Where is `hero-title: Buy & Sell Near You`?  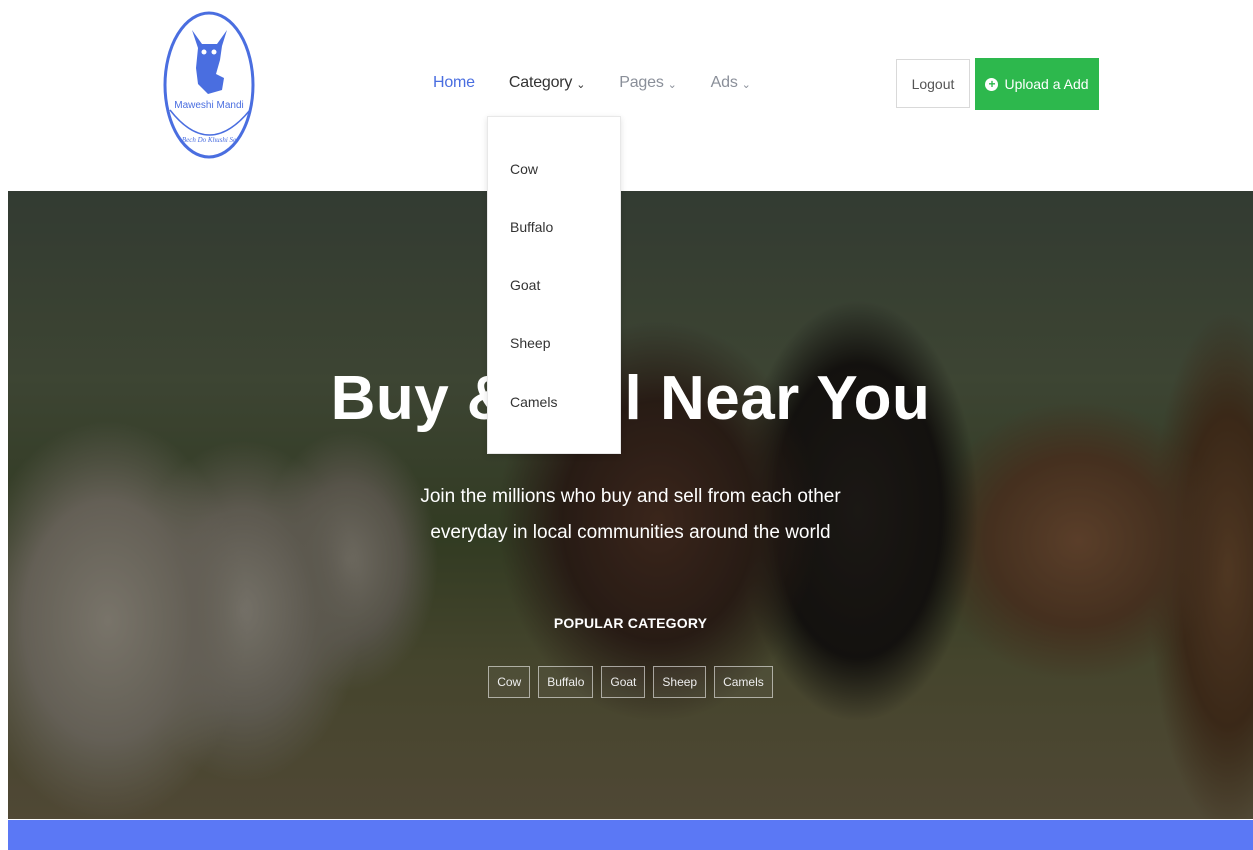 hero-title: Buy & Sell Near You is located at coordinates (630, 398).